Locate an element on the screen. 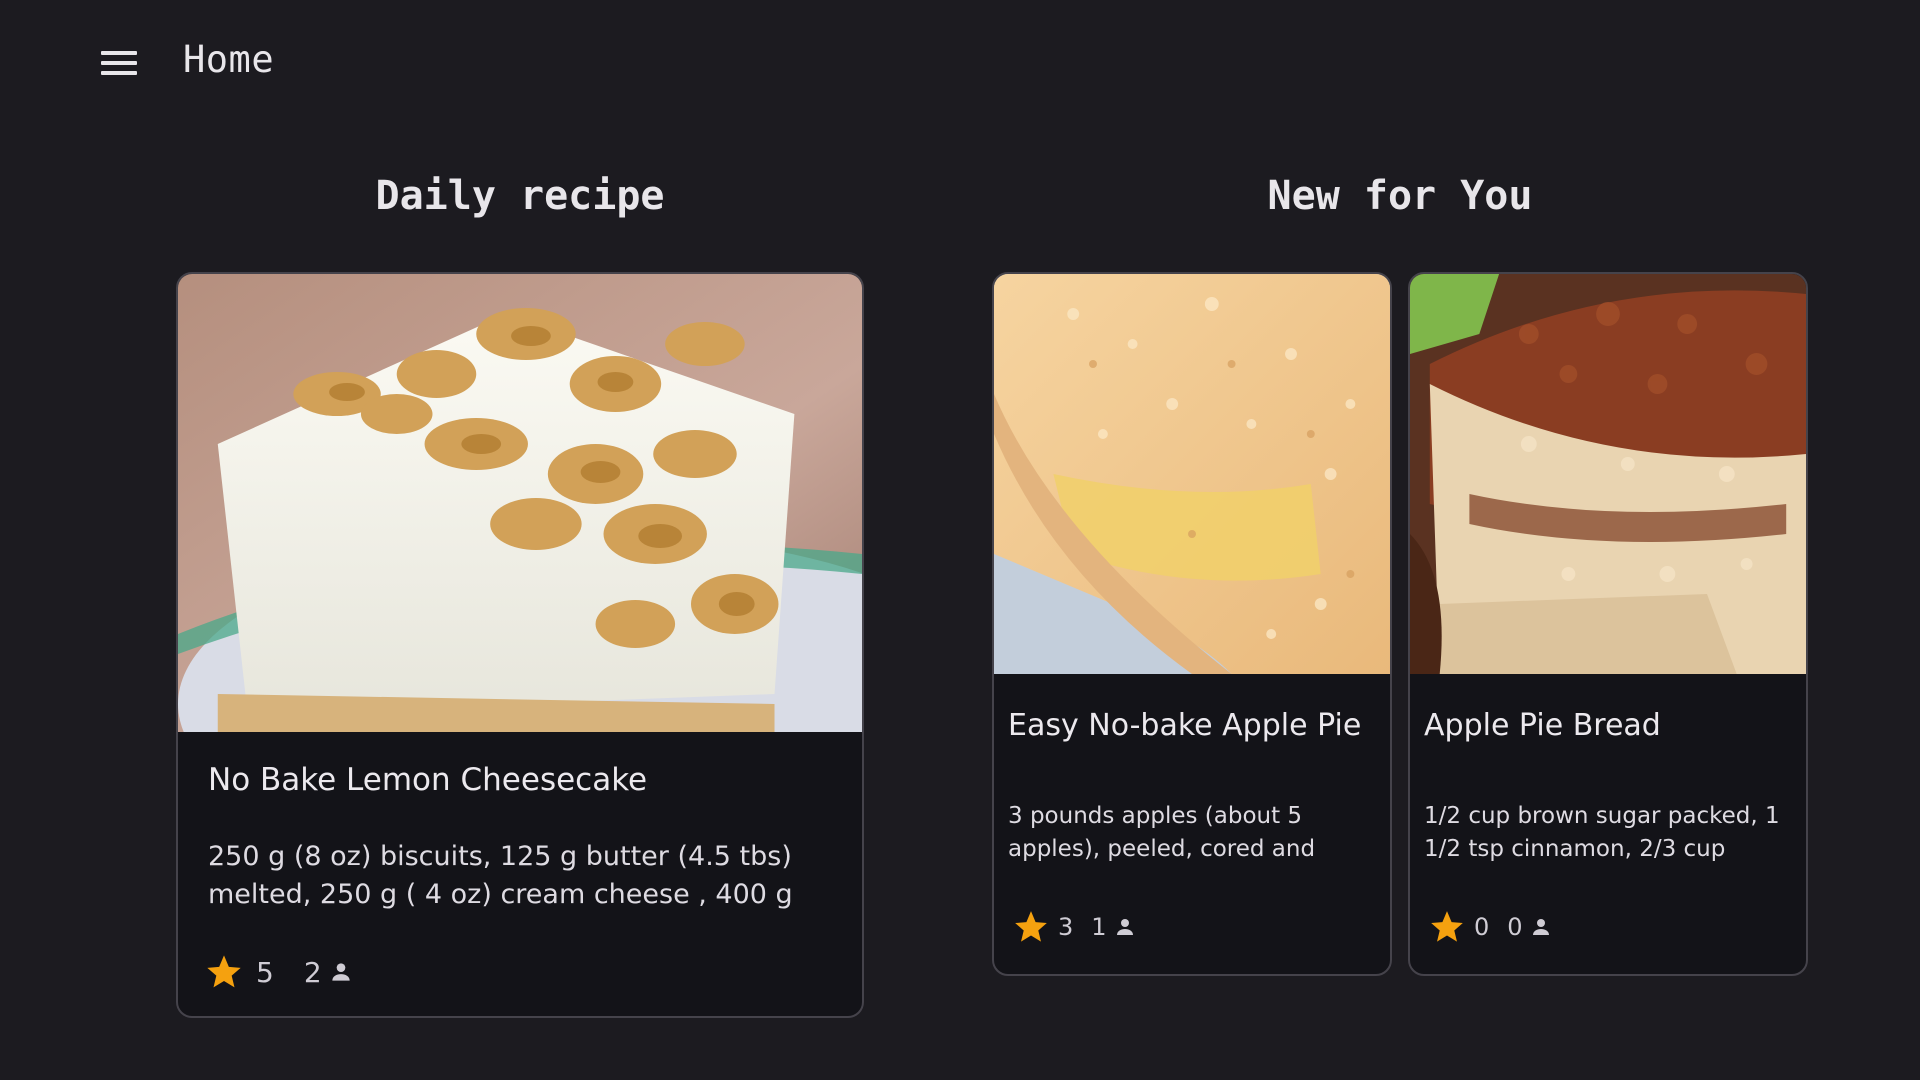 The height and width of the screenshot is (1080, 1920). rating-value: 3 is located at coordinates (1066, 927).